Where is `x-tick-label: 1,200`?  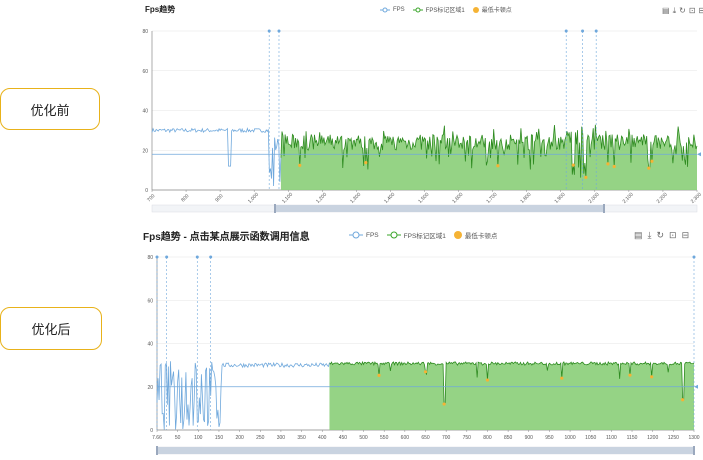 x-tick-label: 1,200 is located at coordinates (321, 198).